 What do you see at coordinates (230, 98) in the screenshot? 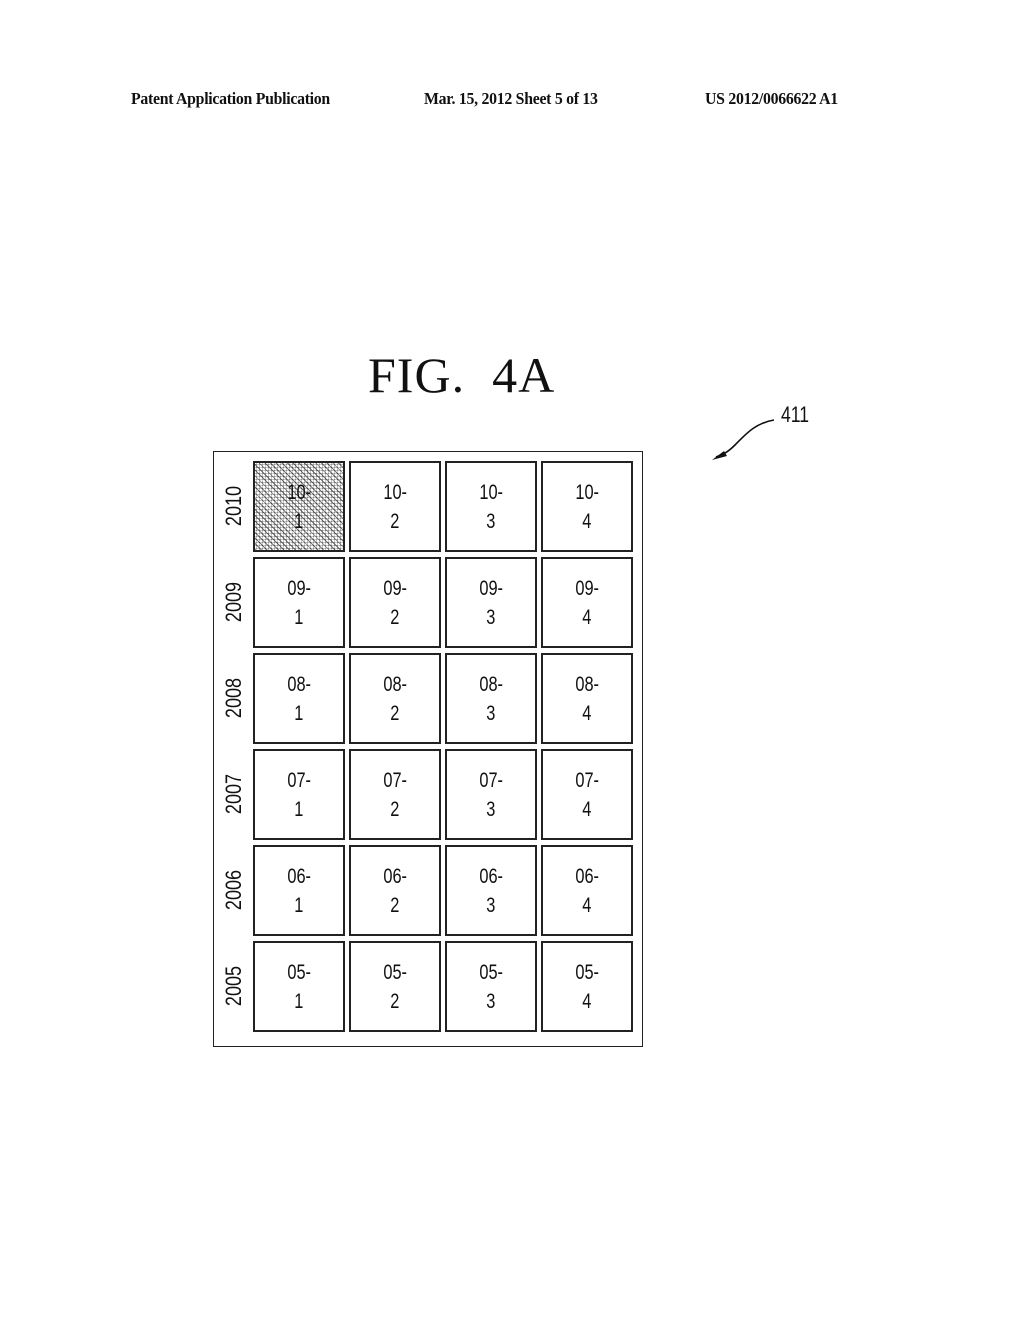
I see `publication-type: Patent Application Publication` at bounding box center [230, 98].